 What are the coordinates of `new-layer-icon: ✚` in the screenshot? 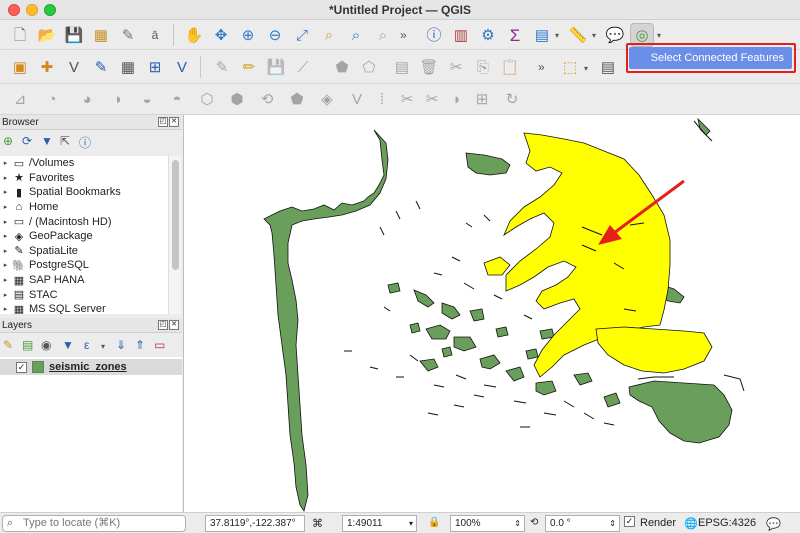 It's located at (47, 67).